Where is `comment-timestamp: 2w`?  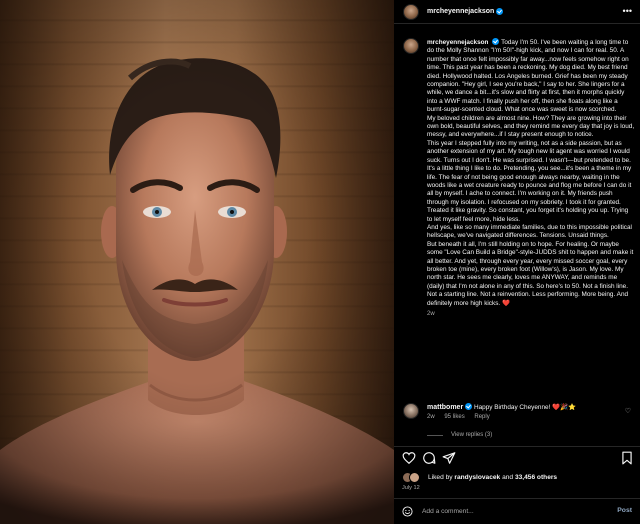 comment-timestamp: 2w is located at coordinates (431, 417).